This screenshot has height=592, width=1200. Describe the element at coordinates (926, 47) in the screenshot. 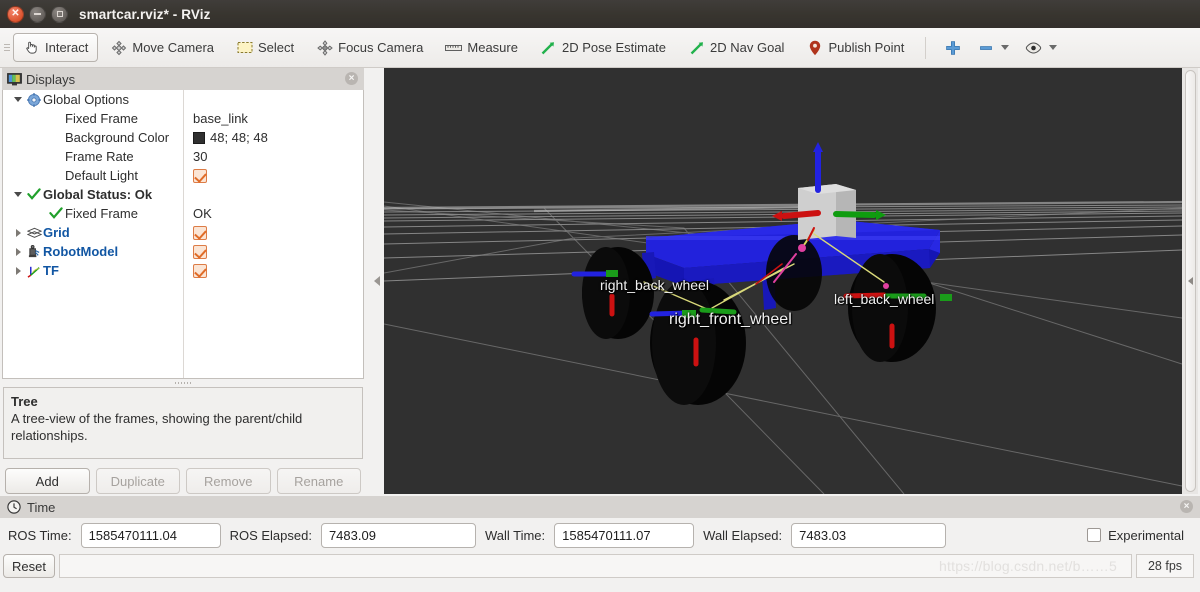

I see `toolbar-separator` at that location.